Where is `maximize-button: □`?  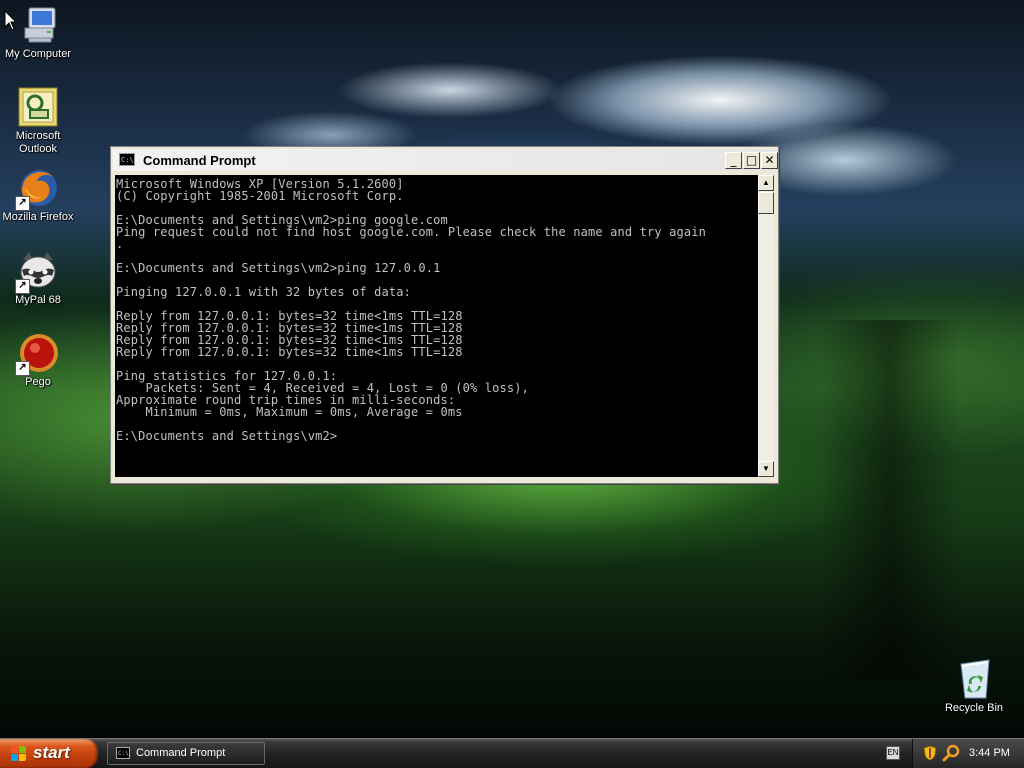 maximize-button: □ is located at coordinates (751, 160).